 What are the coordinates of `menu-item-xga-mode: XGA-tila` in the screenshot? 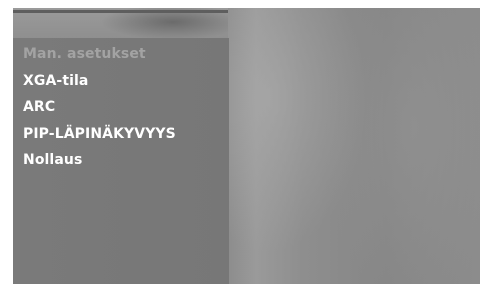 It's located at (99, 81).